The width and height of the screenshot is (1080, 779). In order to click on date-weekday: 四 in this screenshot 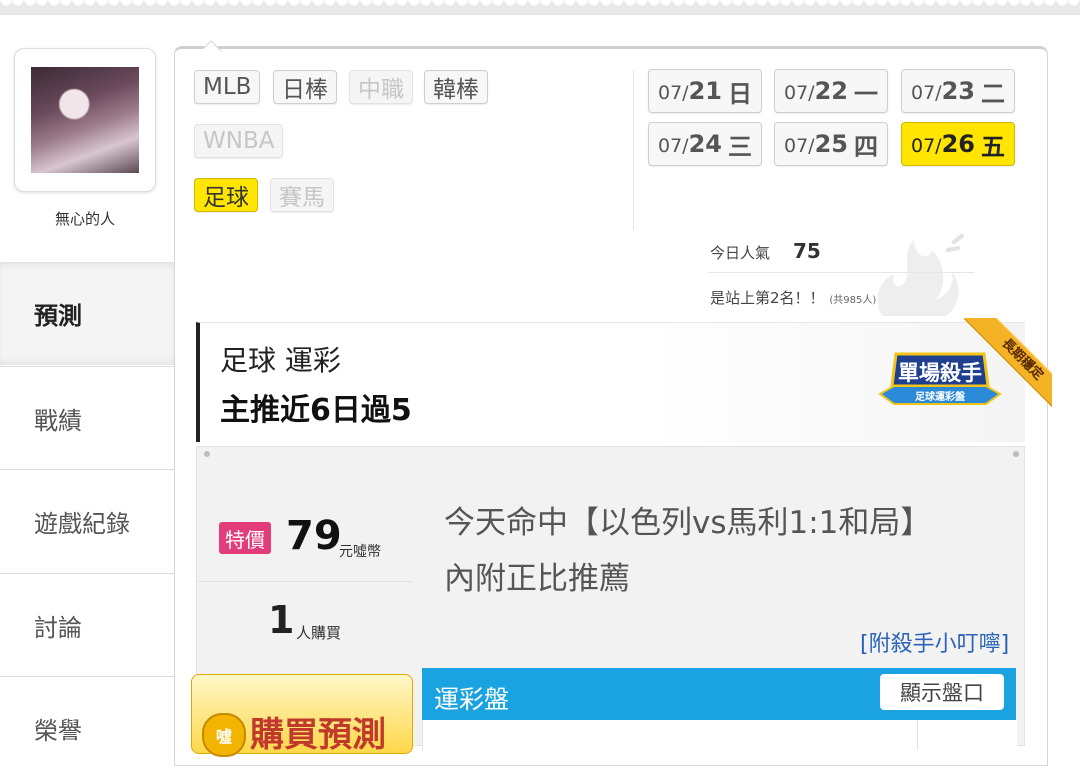, I will do `click(865, 146)`.